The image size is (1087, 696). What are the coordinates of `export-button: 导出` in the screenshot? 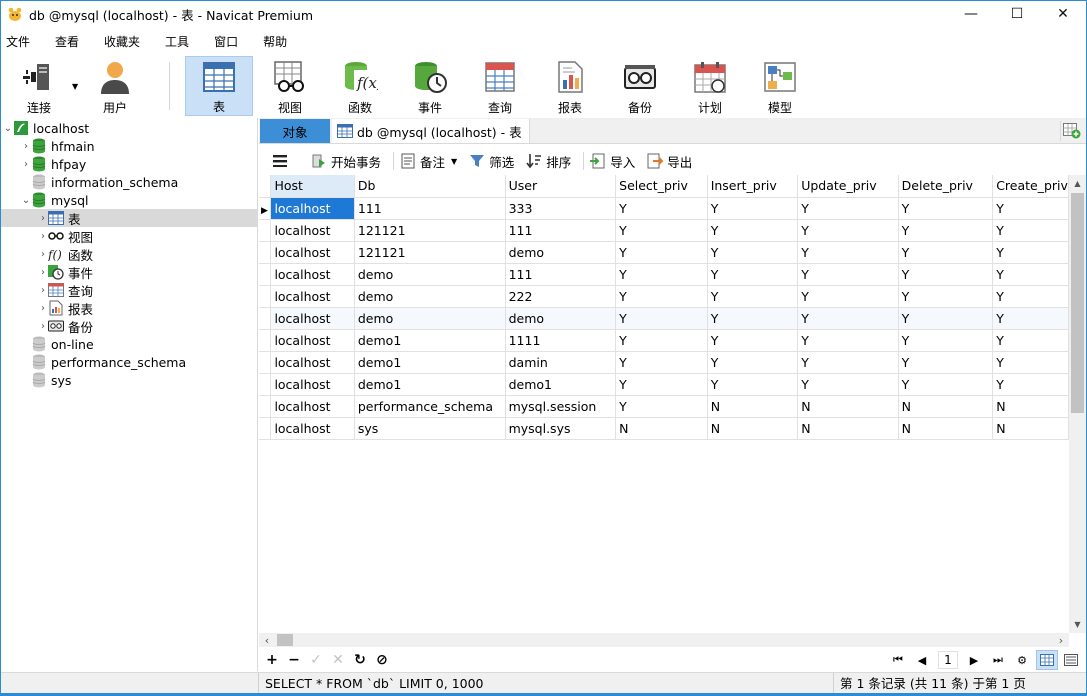 It's located at (669, 161).